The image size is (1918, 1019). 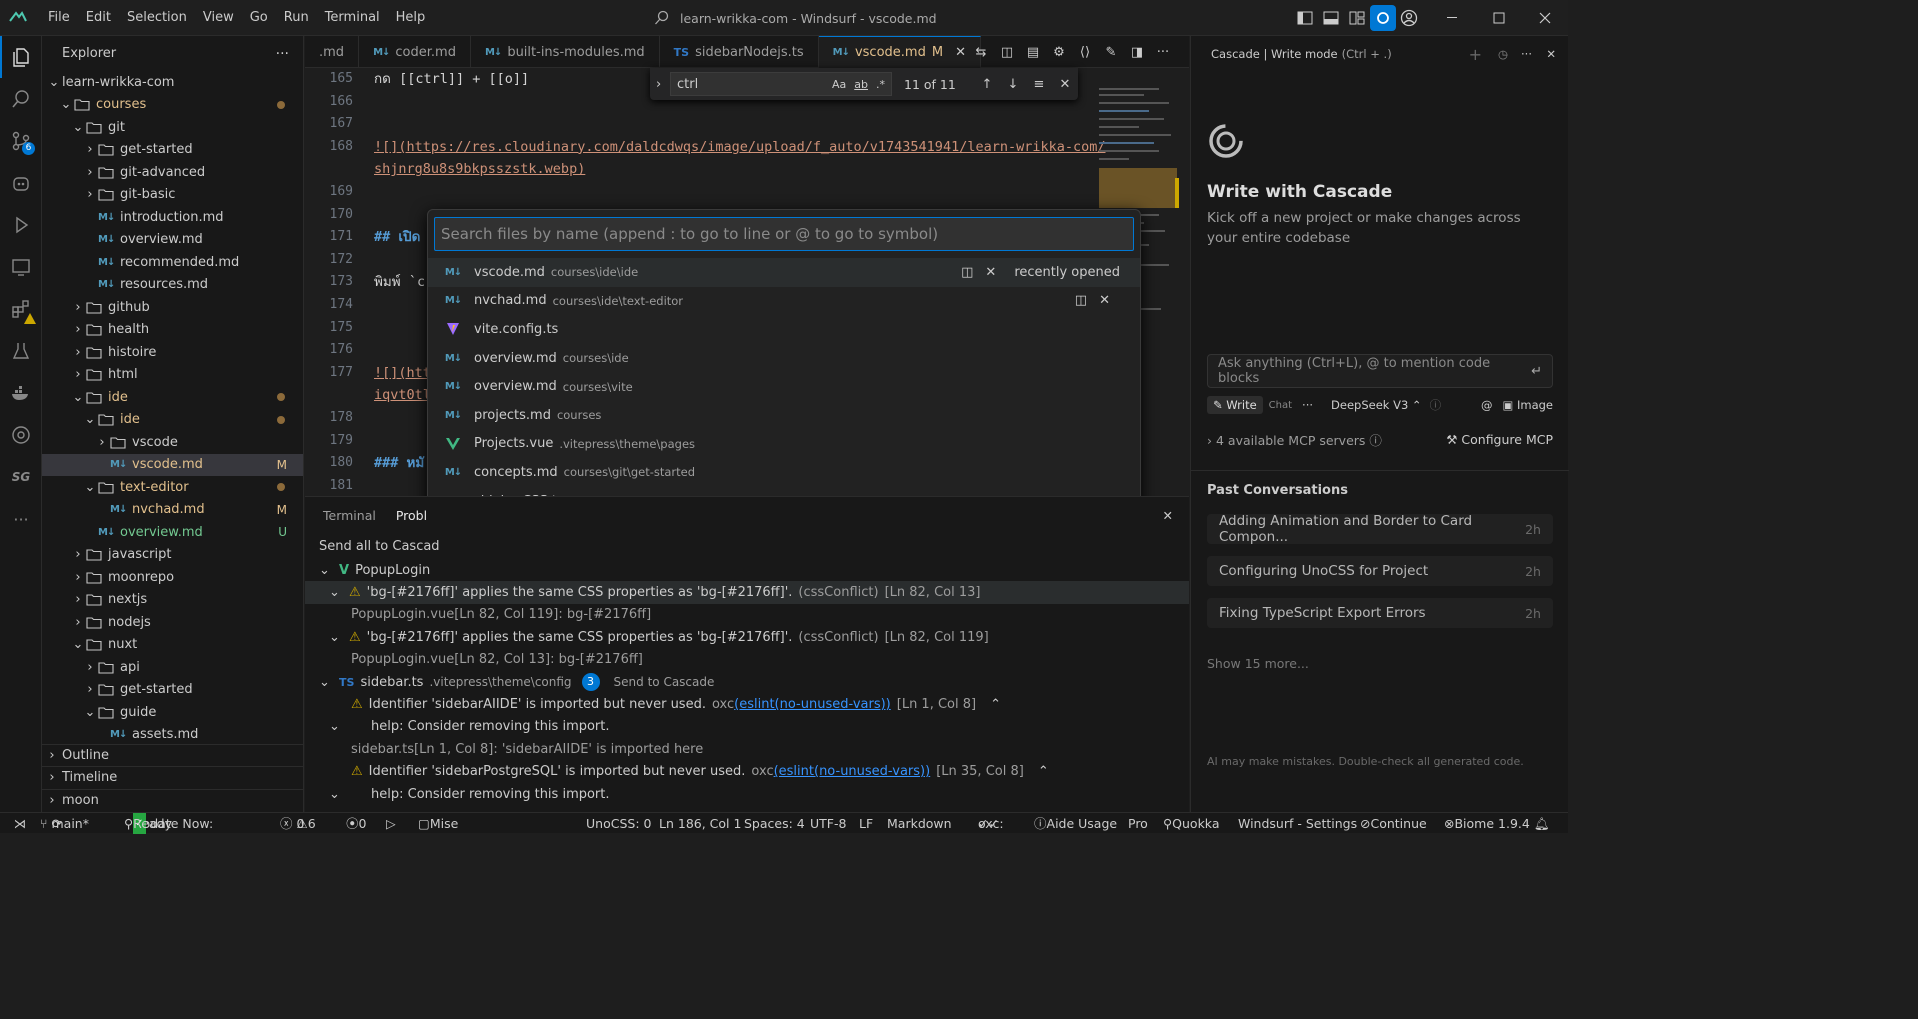 I want to click on quick-open-item: M↓ overview.md courses\vite, so click(x=784, y=386).